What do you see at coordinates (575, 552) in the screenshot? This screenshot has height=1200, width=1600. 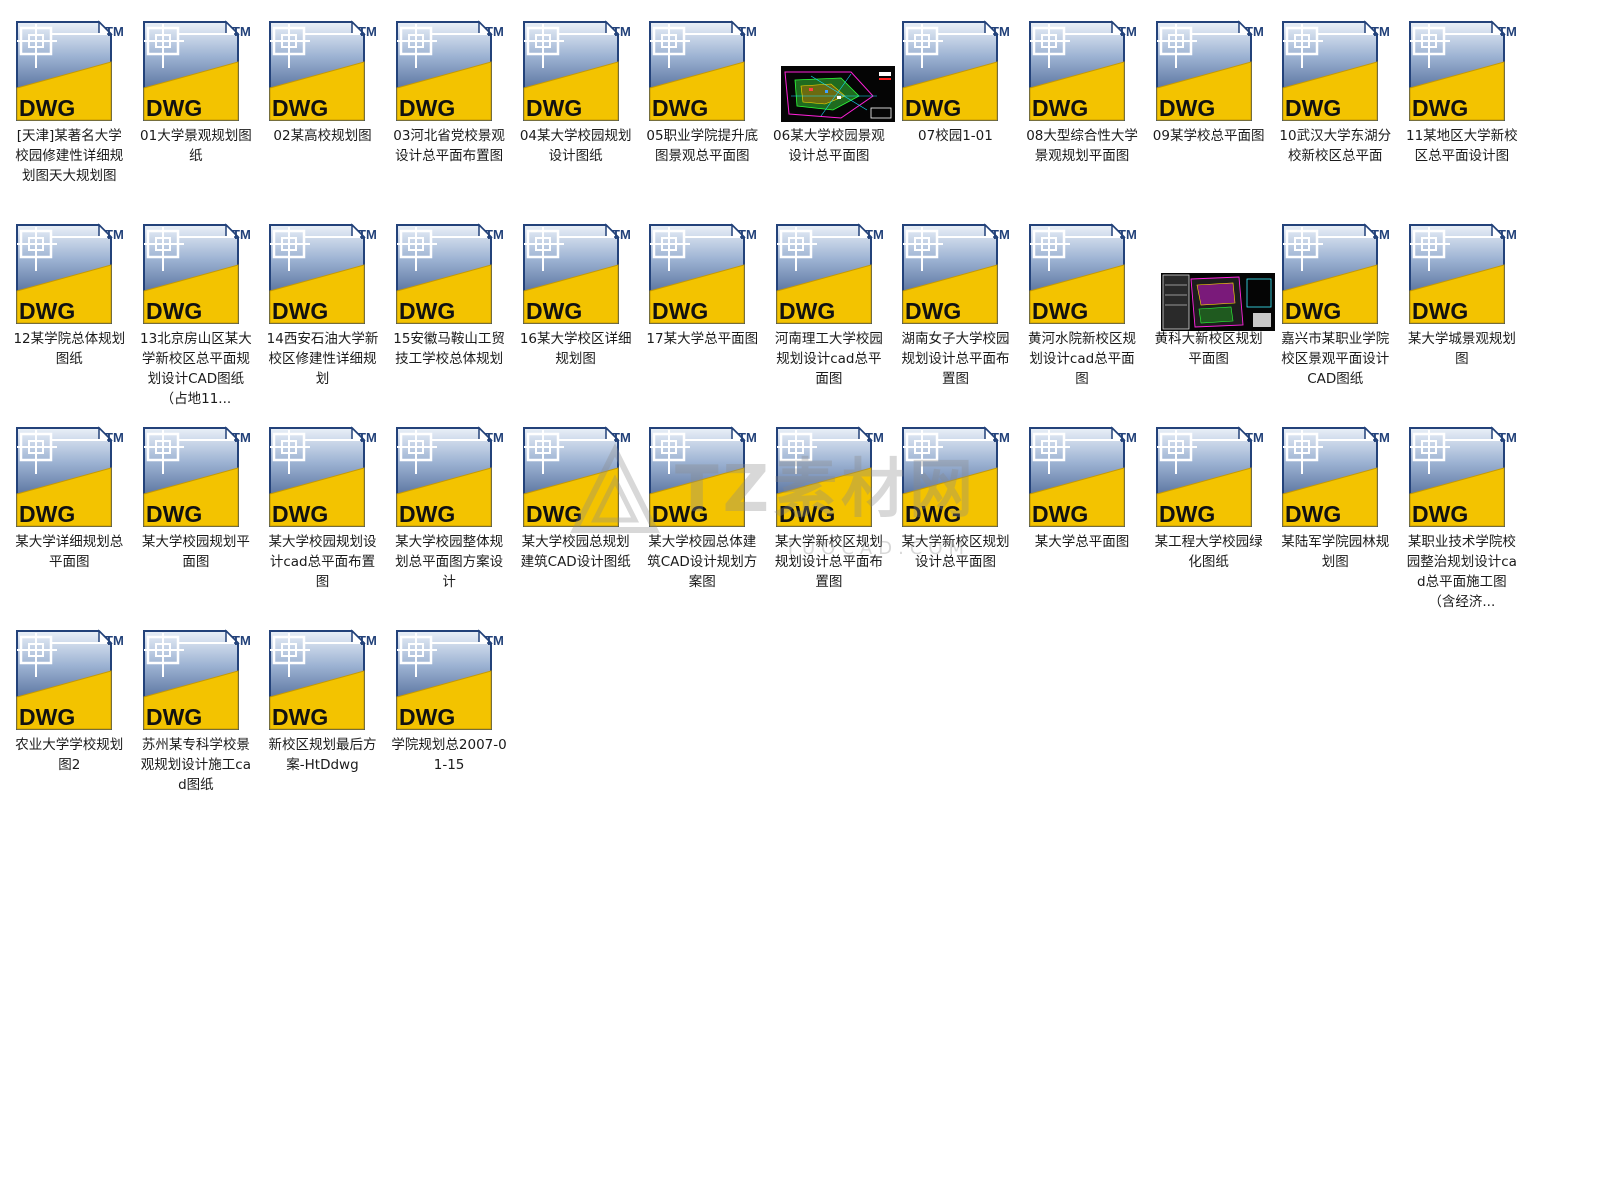 I see `file-name-label: 某大学校园总规划建筑CAD设计图纸` at bounding box center [575, 552].